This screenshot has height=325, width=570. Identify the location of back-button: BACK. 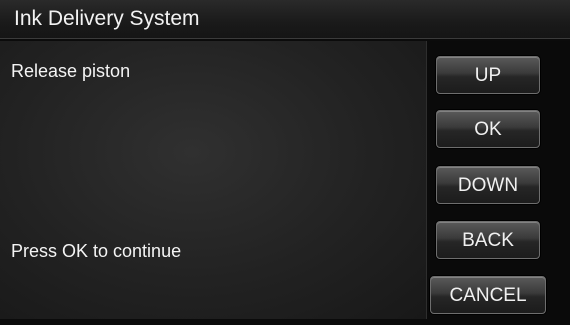
(488, 240).